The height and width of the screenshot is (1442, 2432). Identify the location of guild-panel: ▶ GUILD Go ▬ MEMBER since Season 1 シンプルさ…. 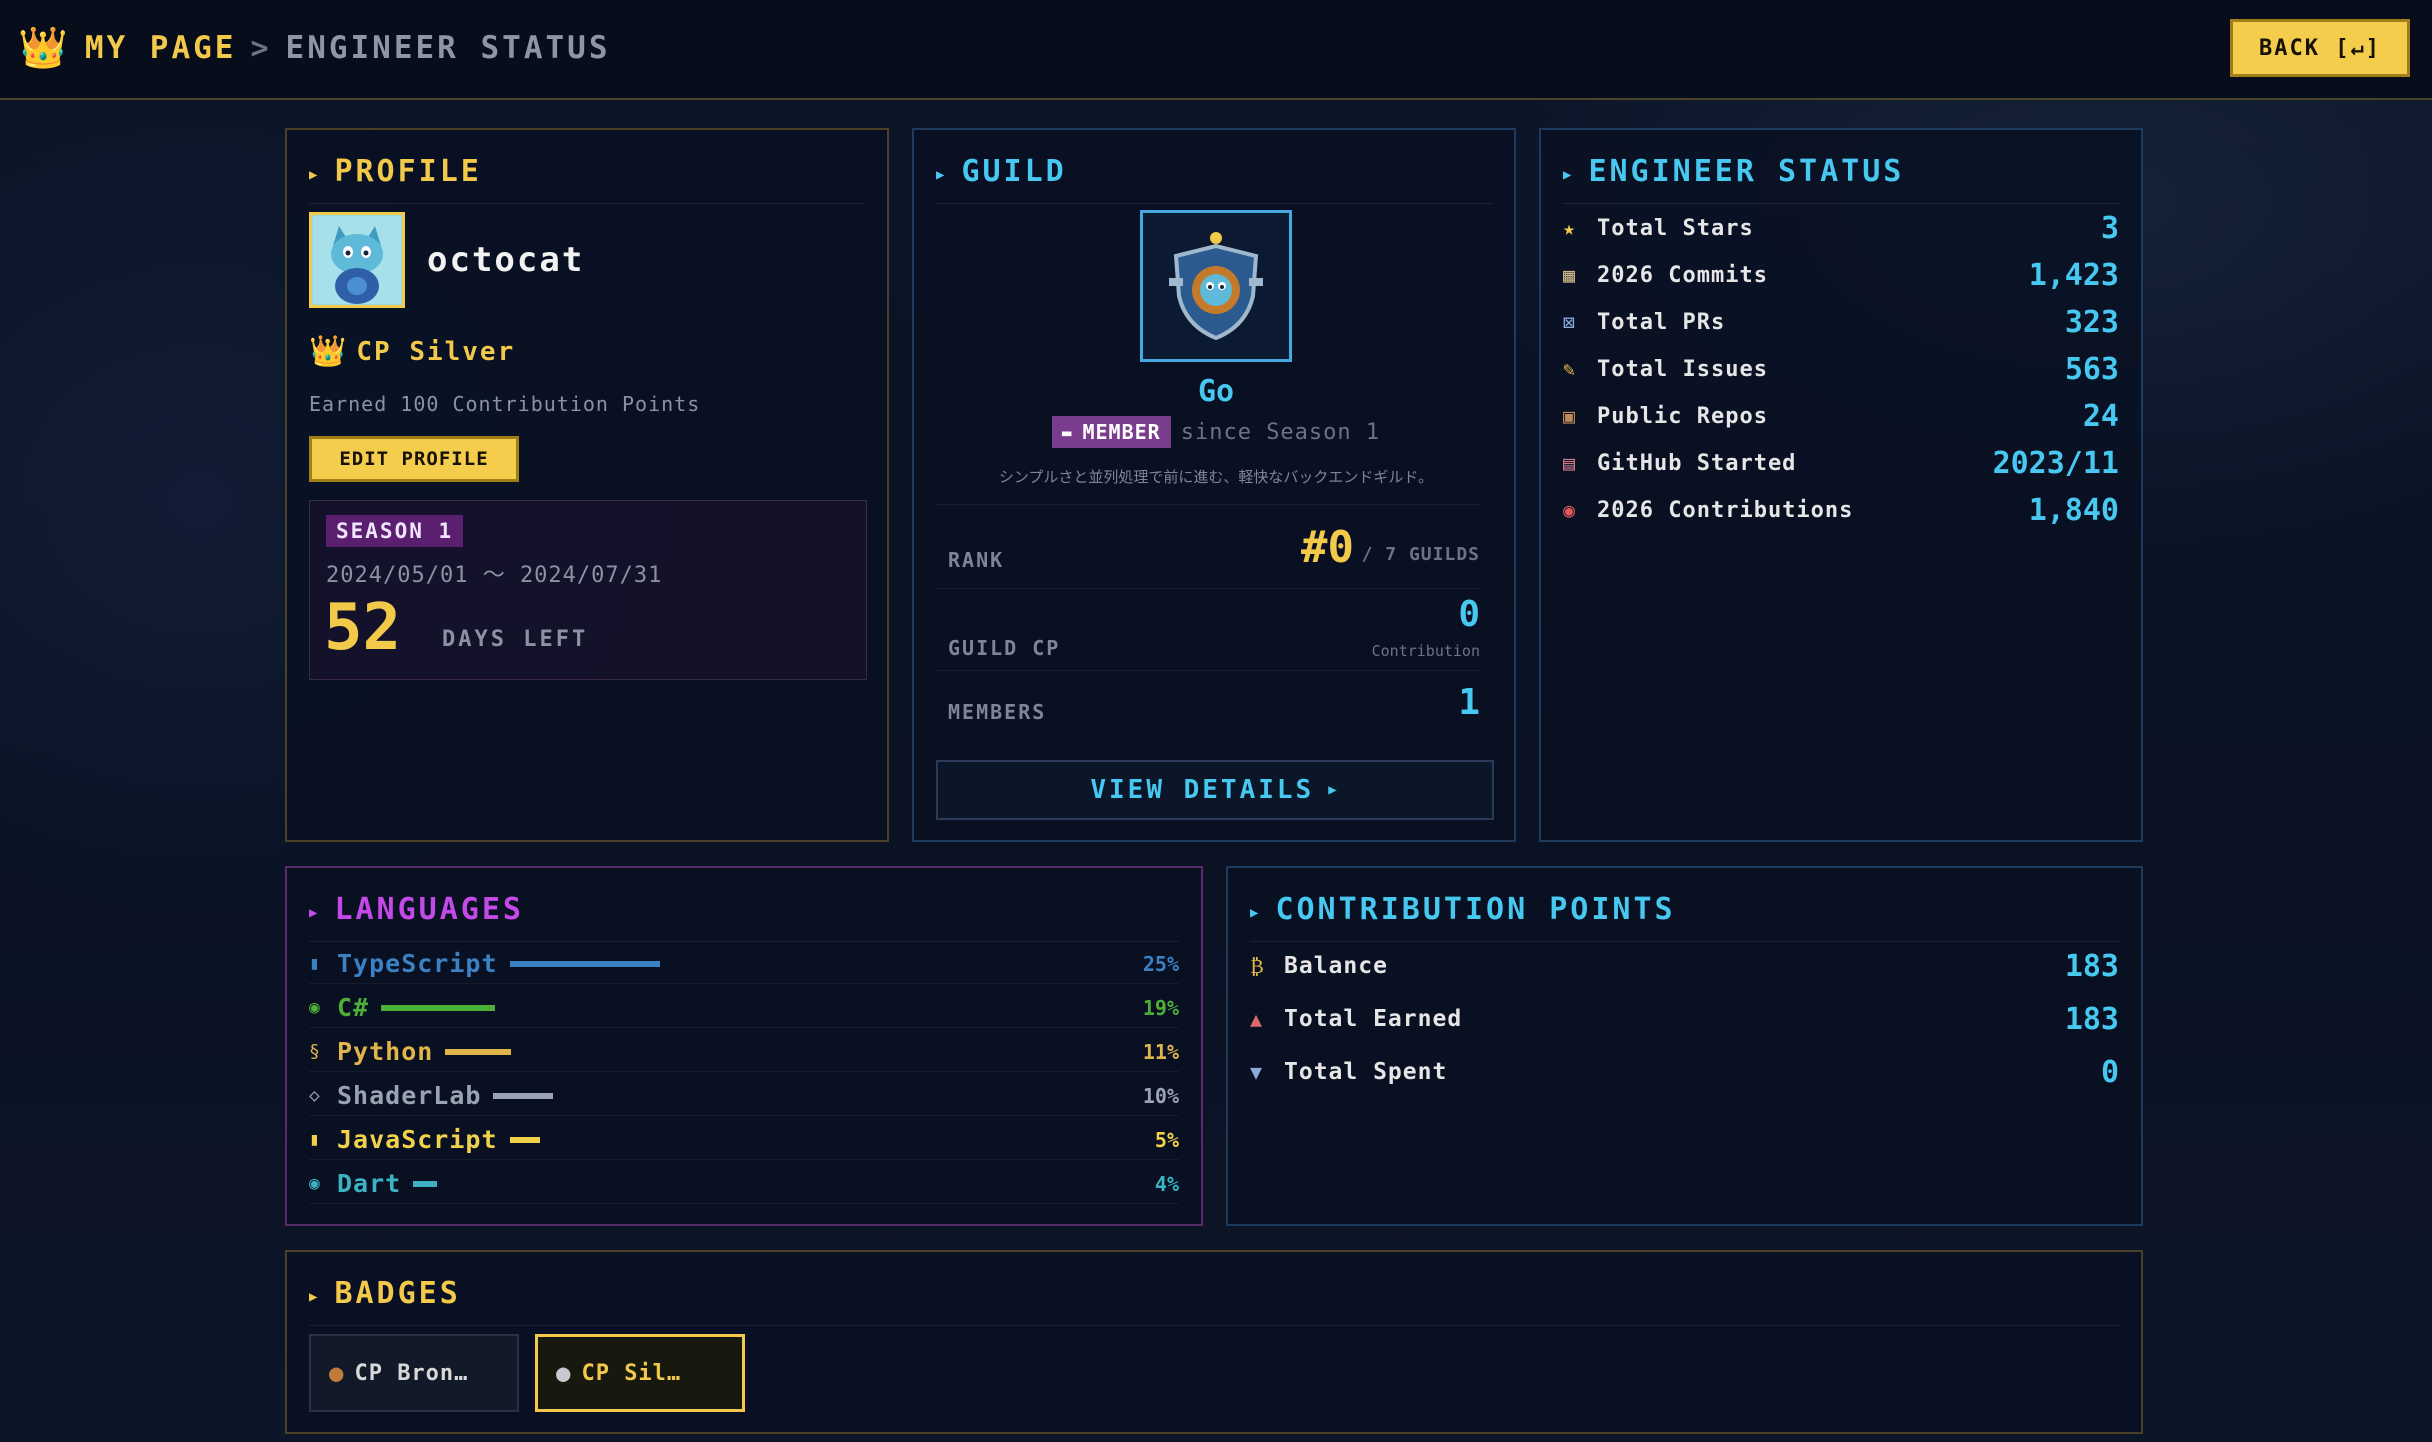
(1214, 485).